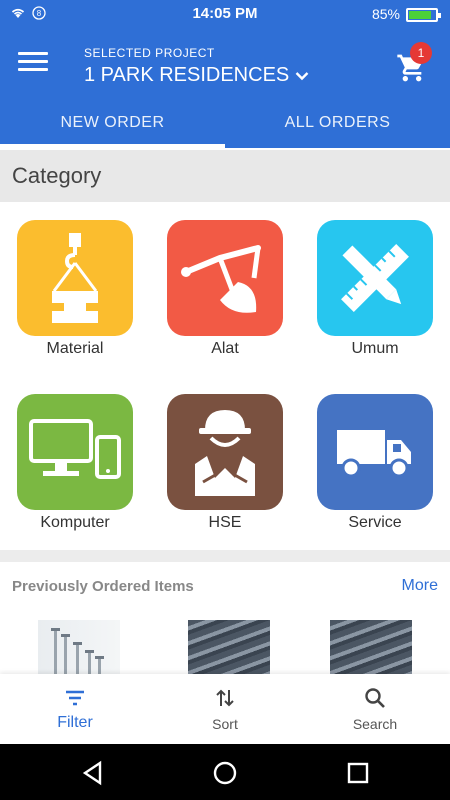 The image size is (450, 800). I want to click on ruler-pencil-icon, so click(375, 278).